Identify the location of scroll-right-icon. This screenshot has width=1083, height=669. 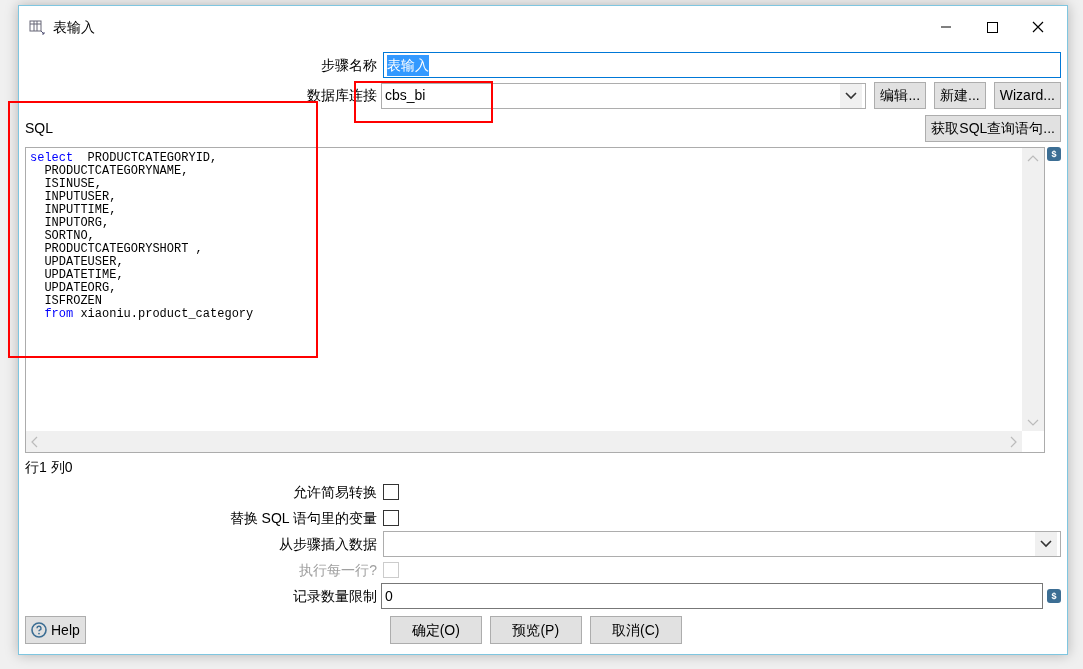
(1014, 441).